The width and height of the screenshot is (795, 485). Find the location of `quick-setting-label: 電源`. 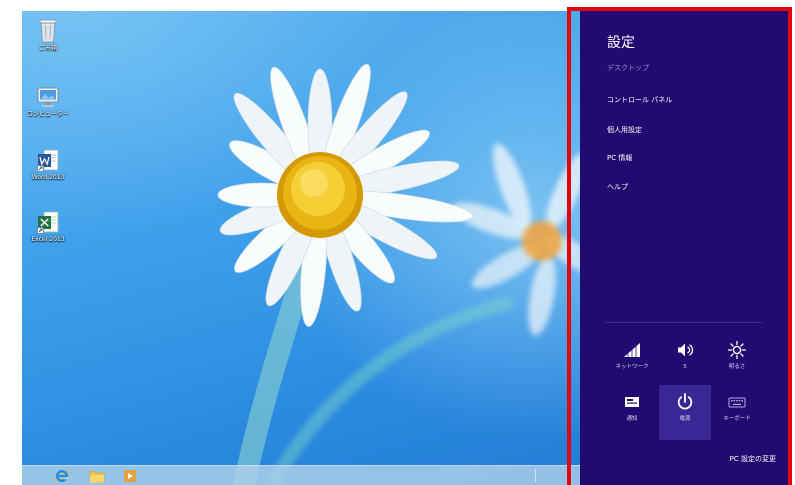

quick-setting-label: 電源 is located at coordinates (685, 419).